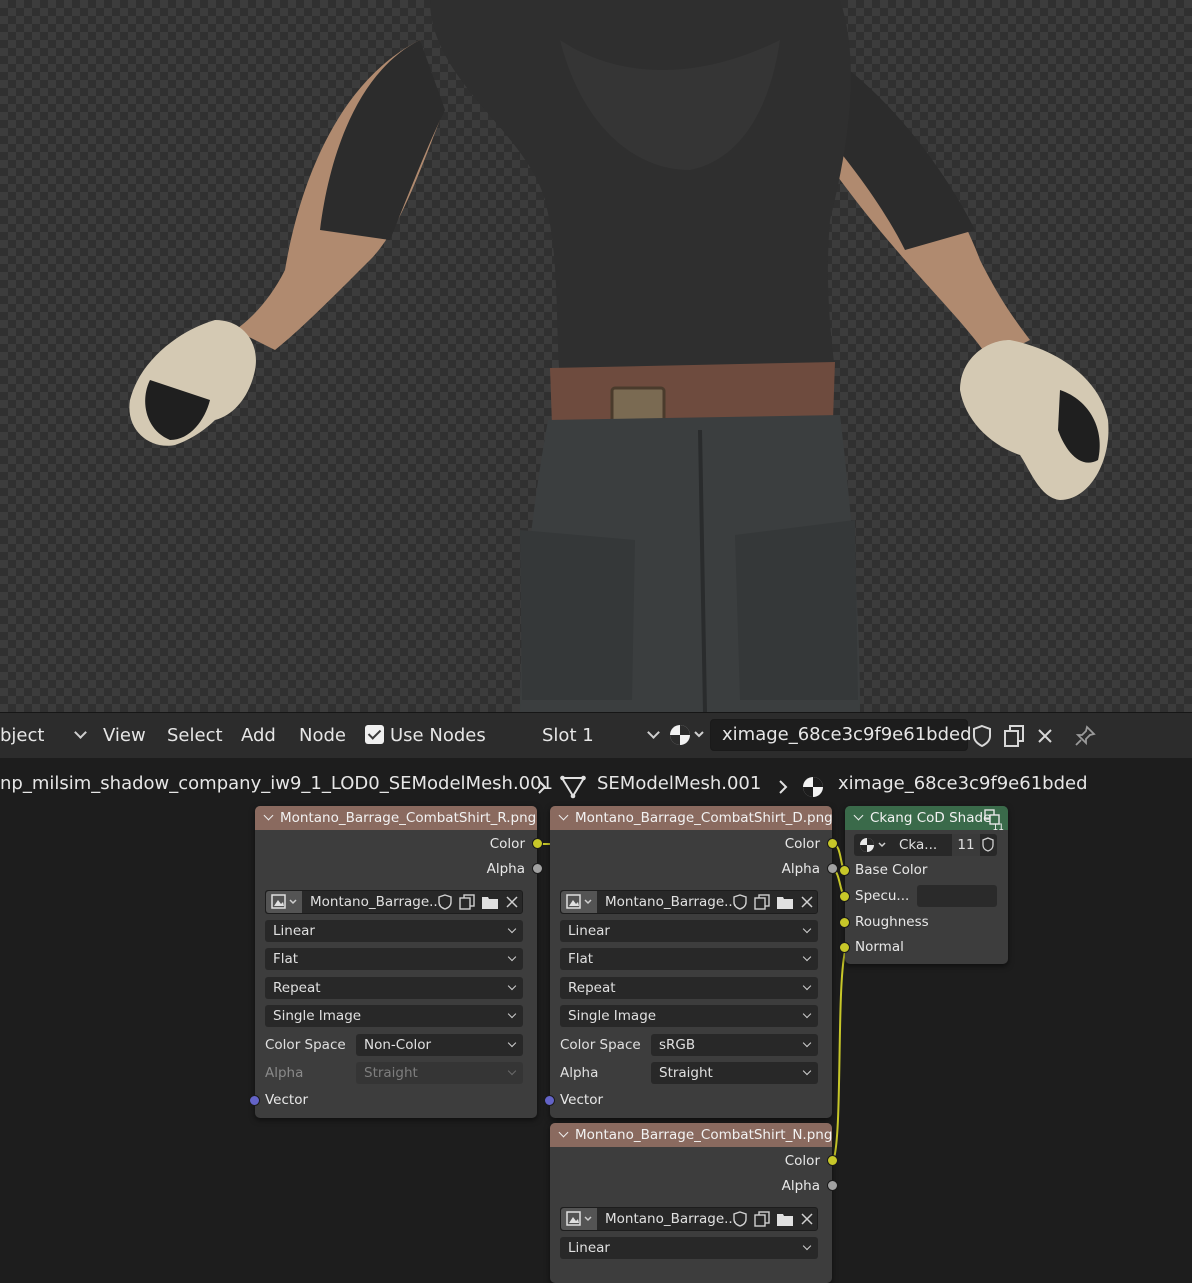  What do you see at coordinates (322, 736) in the screenshot?
I see `menu-node: Node` at bounding box center [322, 736].